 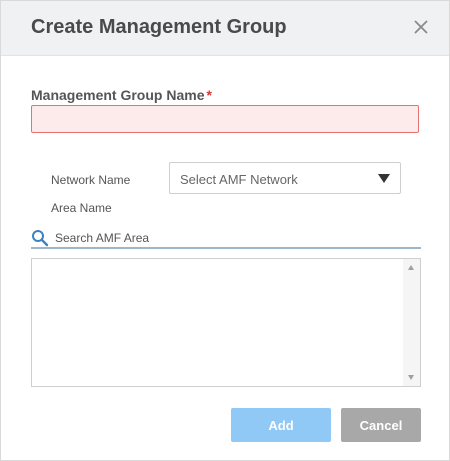 I want to click on network-select-value: Select AMF Network, so click(x=239, y=179).